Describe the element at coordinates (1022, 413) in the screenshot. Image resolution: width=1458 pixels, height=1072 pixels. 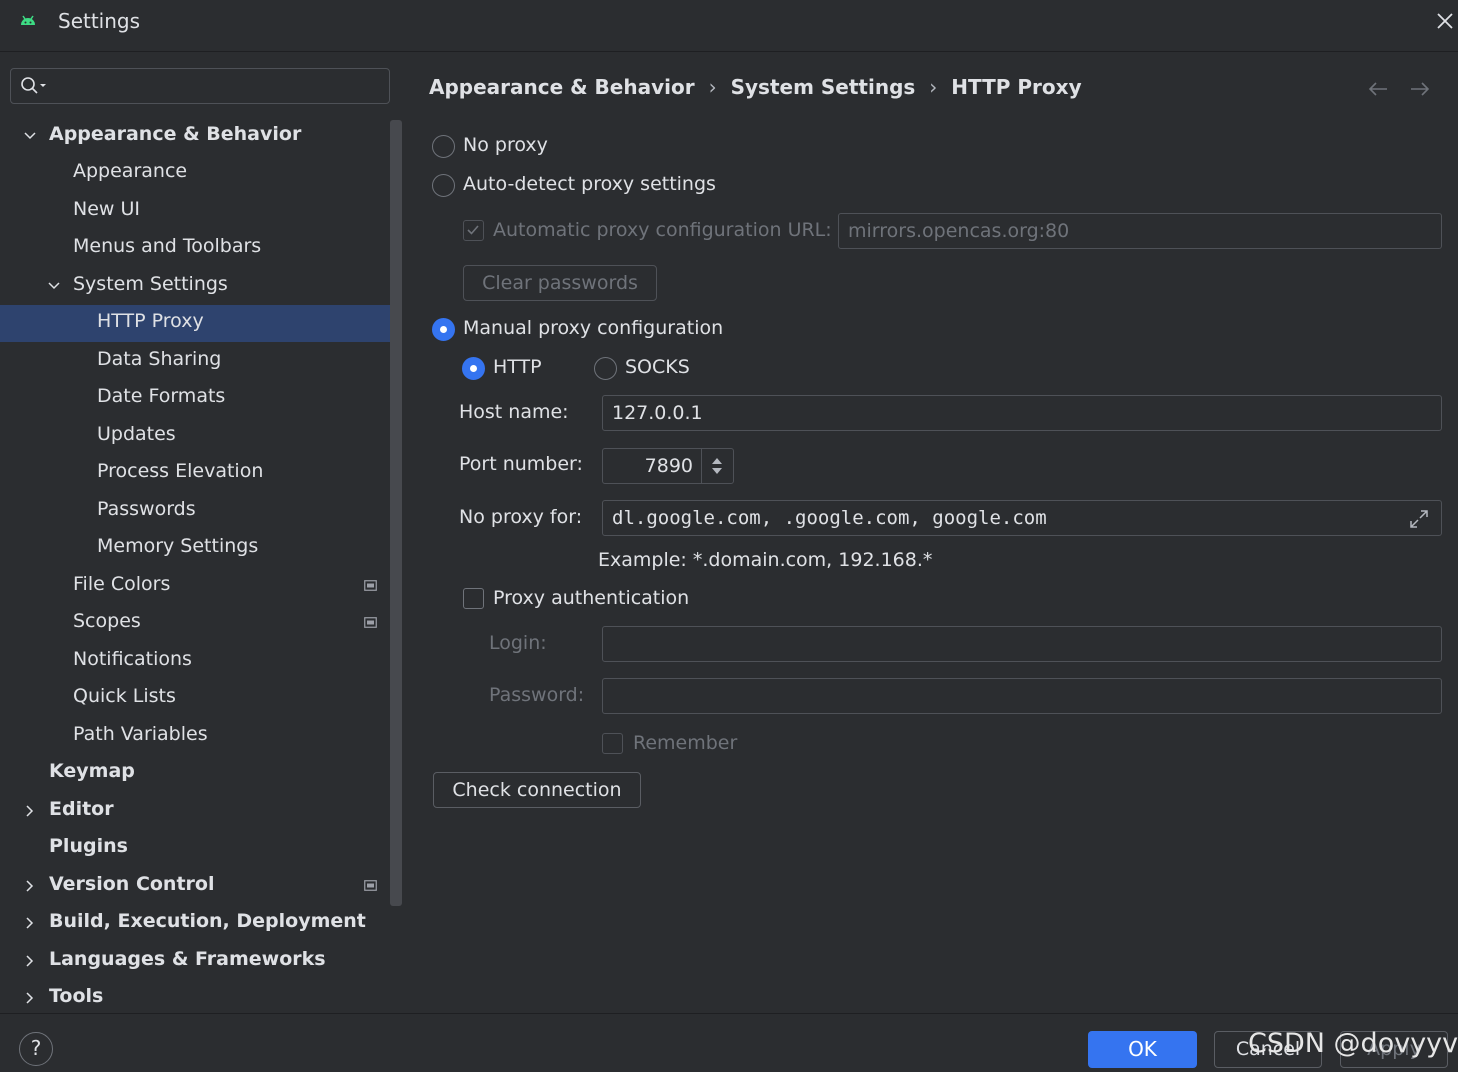
I see `host-name-field: 127.0.0.1` at that location.